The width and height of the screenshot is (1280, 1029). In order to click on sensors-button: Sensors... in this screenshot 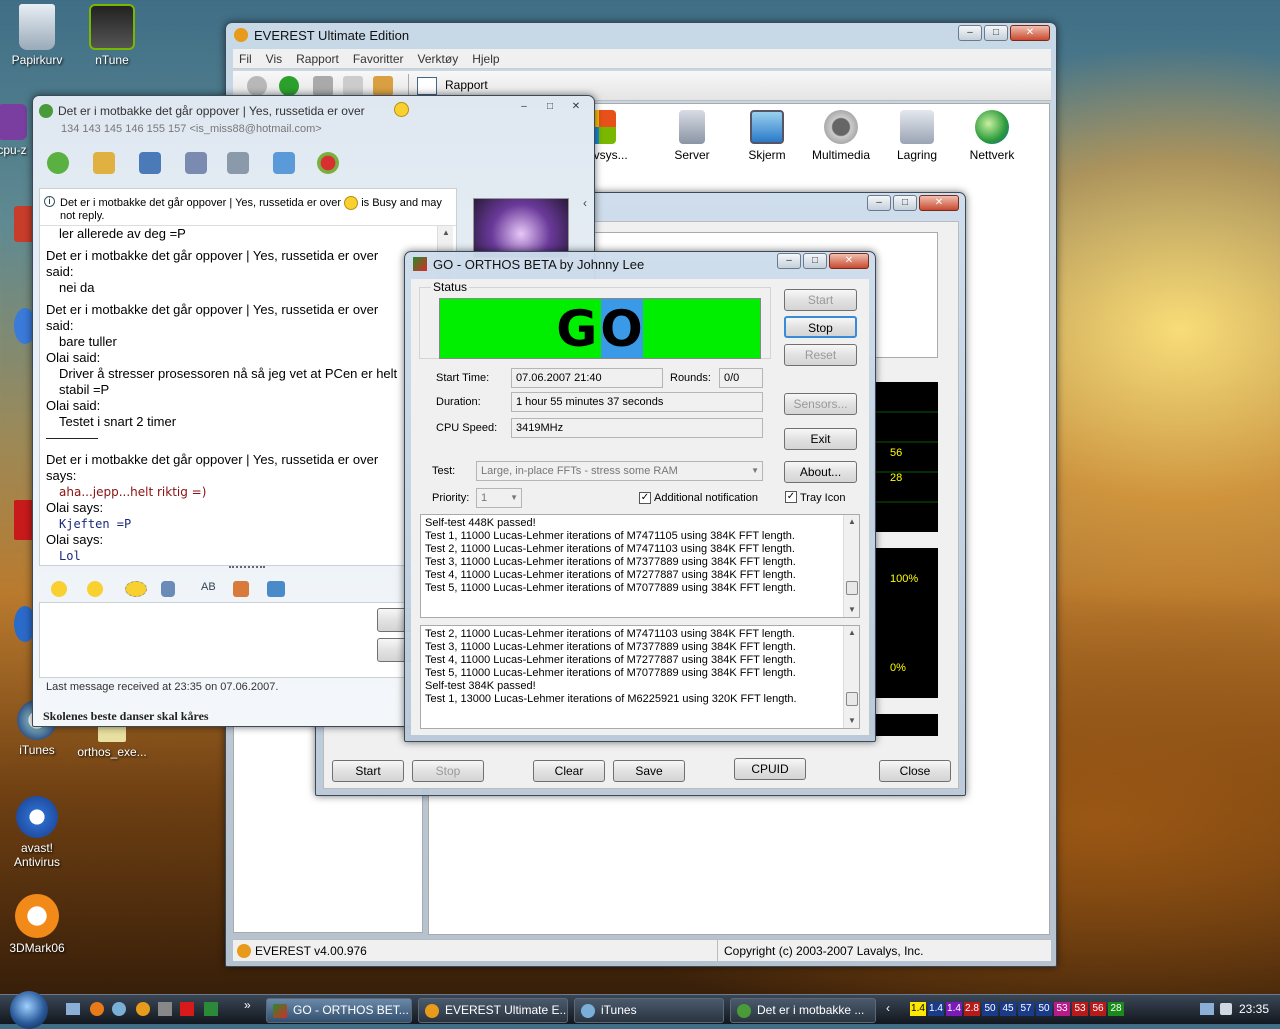, I will do `click(820, 404)`.